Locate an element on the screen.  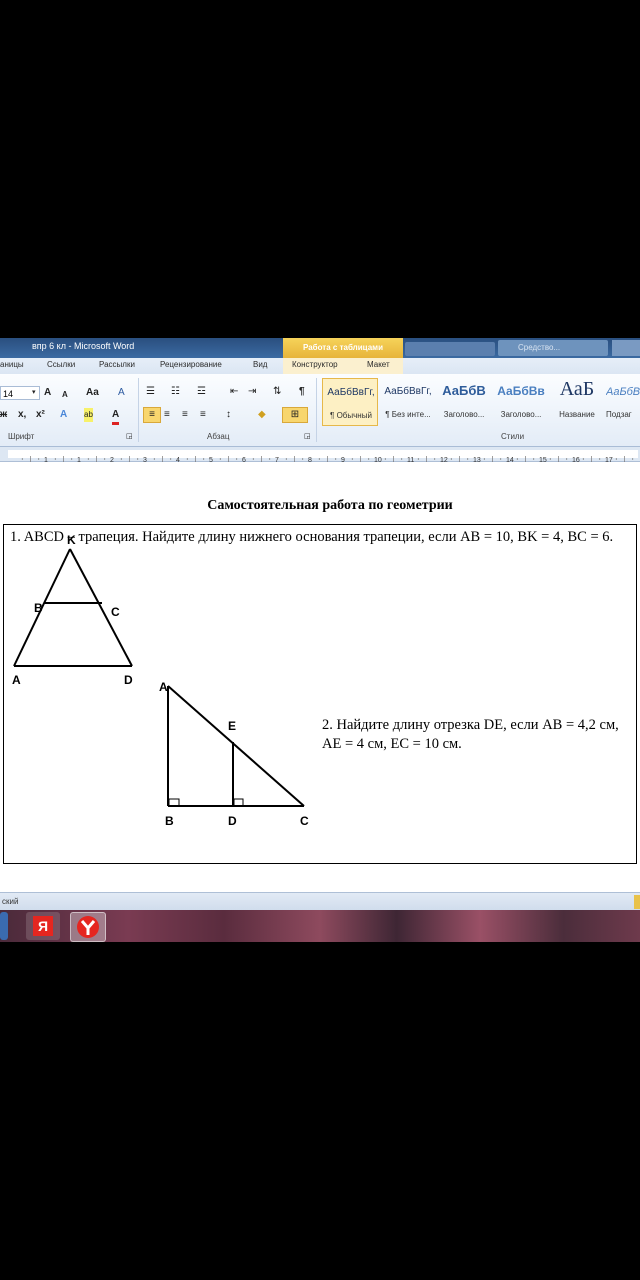
subscript-icon: x, is located at coordinates (22, 415).